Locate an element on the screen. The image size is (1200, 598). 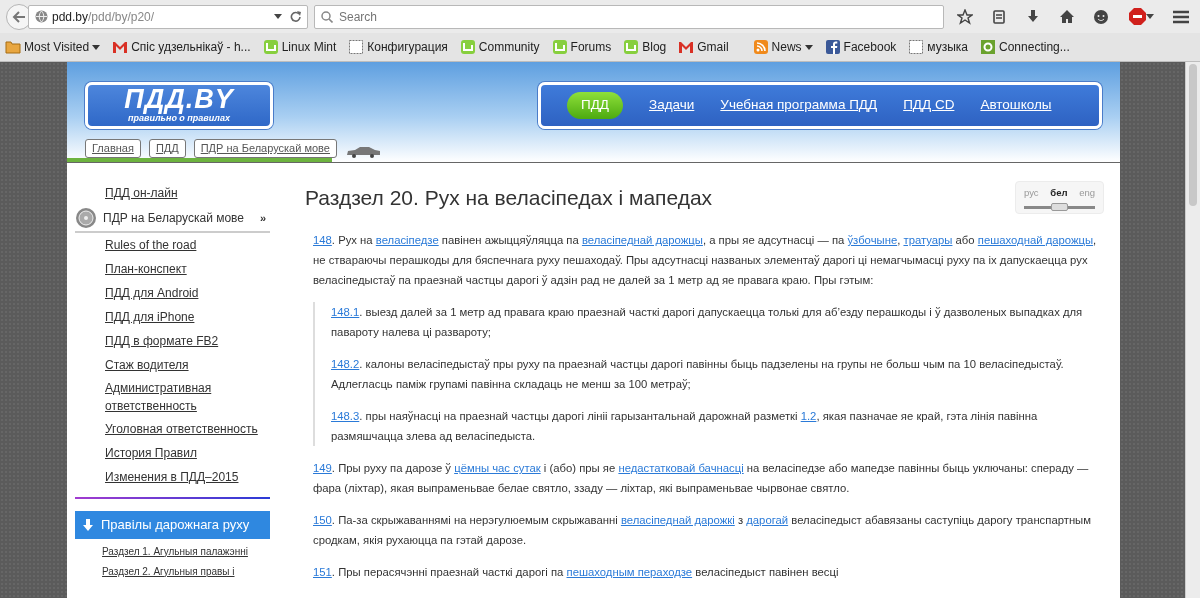
breadcrumb-link: ПДД is located at coordinates (167, 148).